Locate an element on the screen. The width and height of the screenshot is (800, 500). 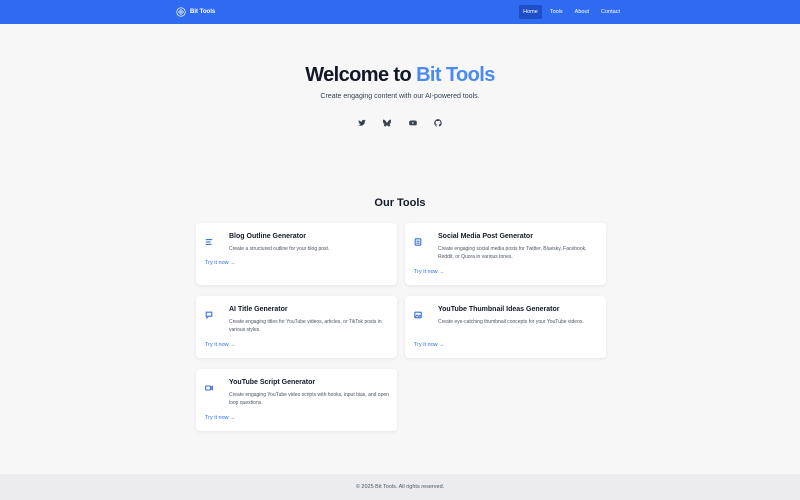
hero-title: Welcome to Bit Tools is located at coordinates (400, 75).